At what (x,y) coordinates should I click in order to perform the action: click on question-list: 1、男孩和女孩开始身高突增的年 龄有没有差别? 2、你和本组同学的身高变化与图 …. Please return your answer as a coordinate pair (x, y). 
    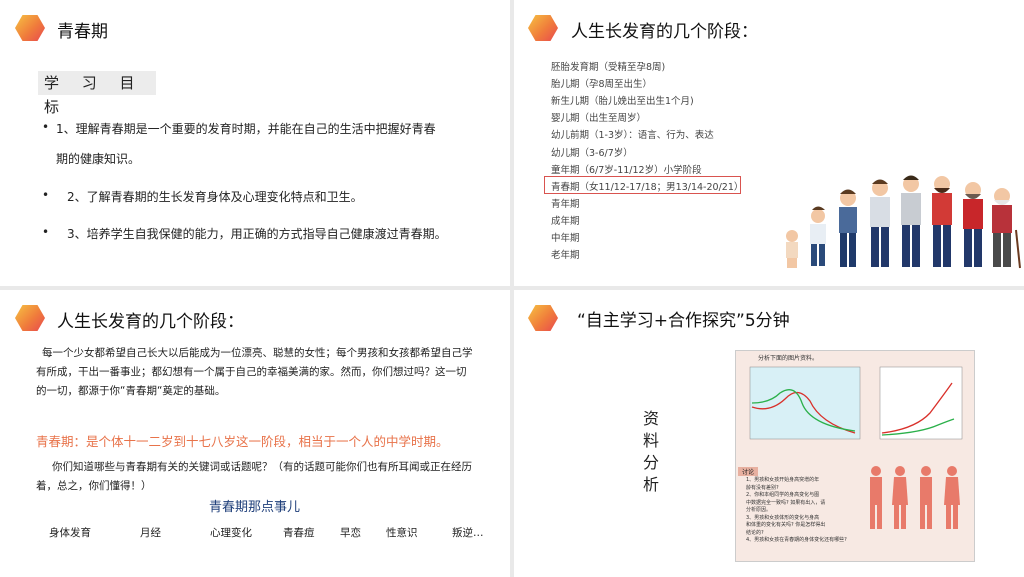
    Looking at the image, I should click on (796, 511).